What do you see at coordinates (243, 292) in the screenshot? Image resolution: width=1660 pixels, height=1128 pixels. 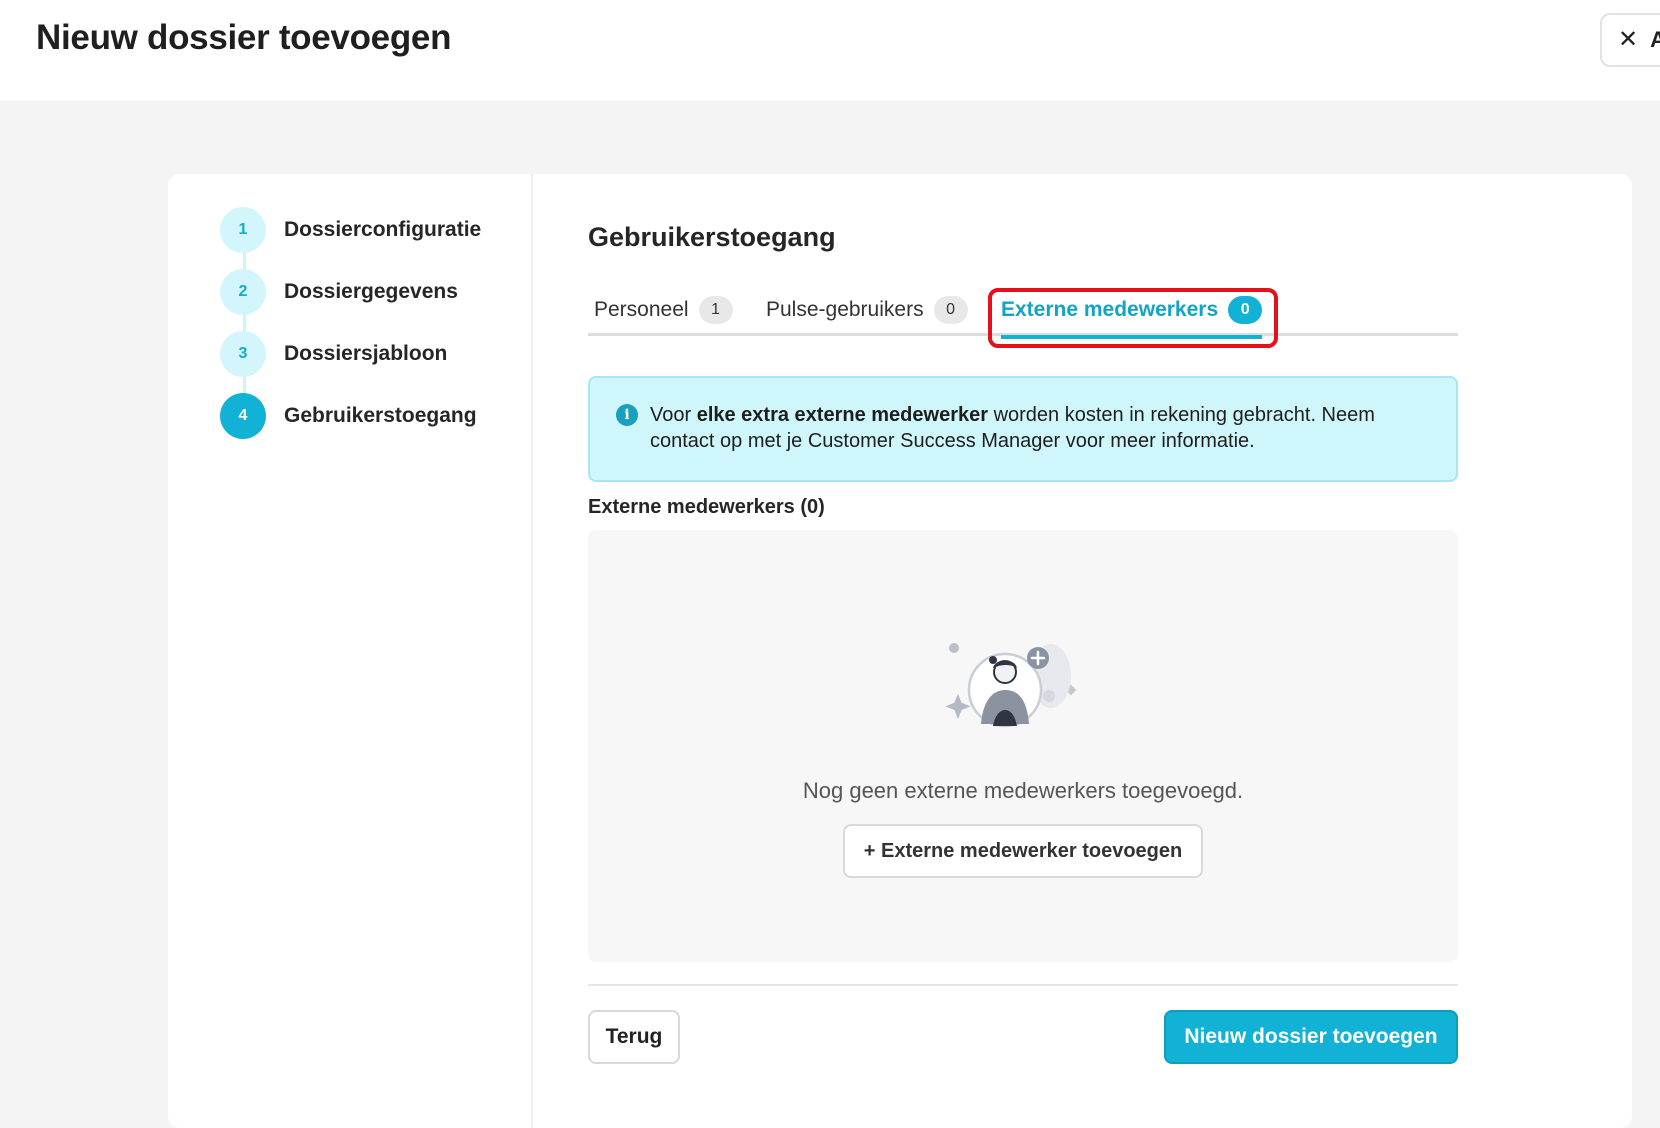 I see `step-number: 2` at bounding box center [243, 292].